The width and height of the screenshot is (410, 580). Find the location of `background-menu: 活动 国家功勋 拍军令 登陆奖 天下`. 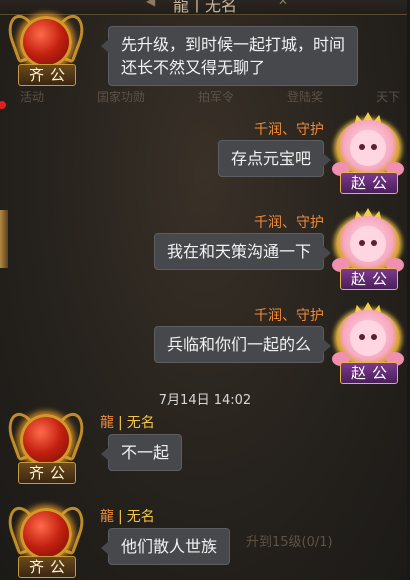

background-menu: 活动 国家功勋 拍军令 登陆奖 天下 is located at coordinates (210, 98).